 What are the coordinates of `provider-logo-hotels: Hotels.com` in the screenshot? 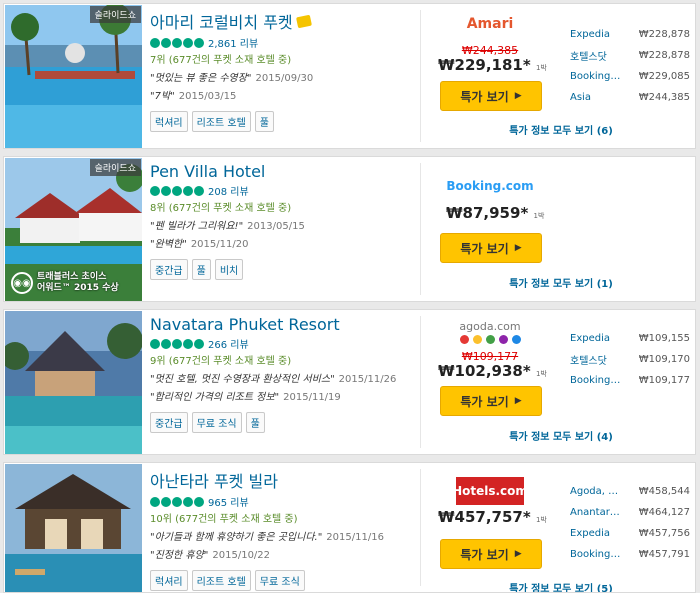 It's located at (490, 491).